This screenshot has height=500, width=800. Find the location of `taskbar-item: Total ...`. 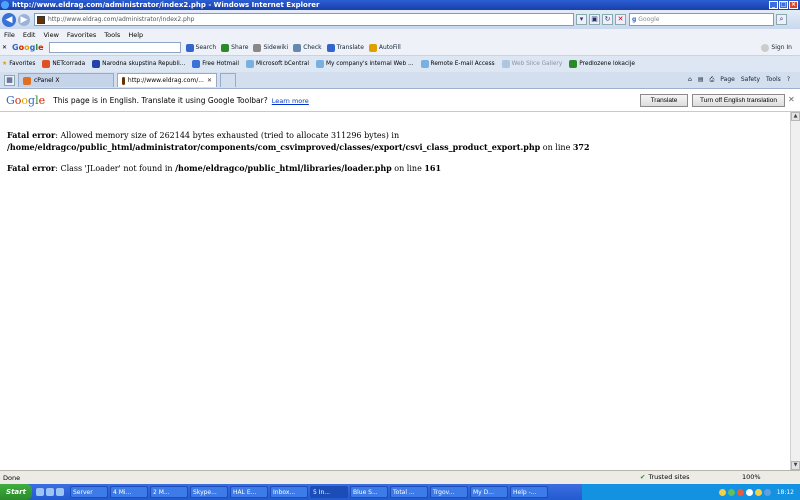

taskbar-item: Total ... is located at coordinates (409, 492).